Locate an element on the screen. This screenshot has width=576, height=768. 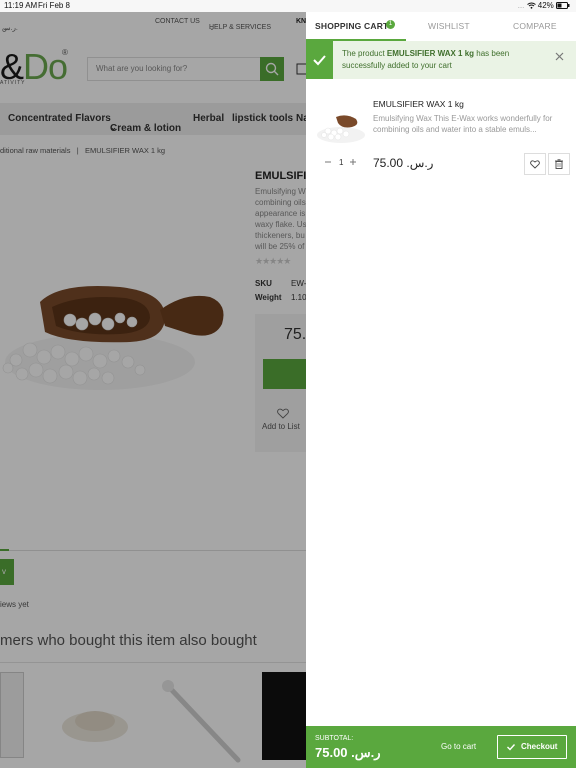
battery-percent: 42% is located at coordinates (545, 5).